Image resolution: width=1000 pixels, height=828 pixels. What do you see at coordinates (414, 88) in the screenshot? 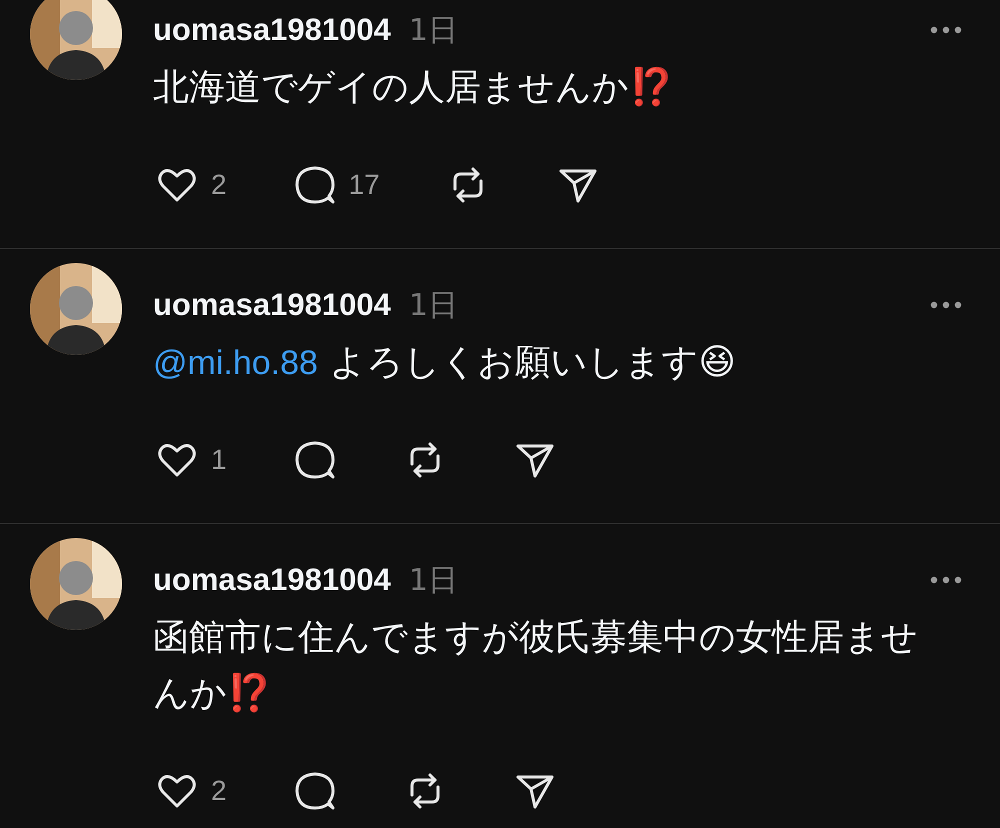
I see `post-text: 北海道でゲイの人居ませんか⁉` at bounding box center [414, 88].